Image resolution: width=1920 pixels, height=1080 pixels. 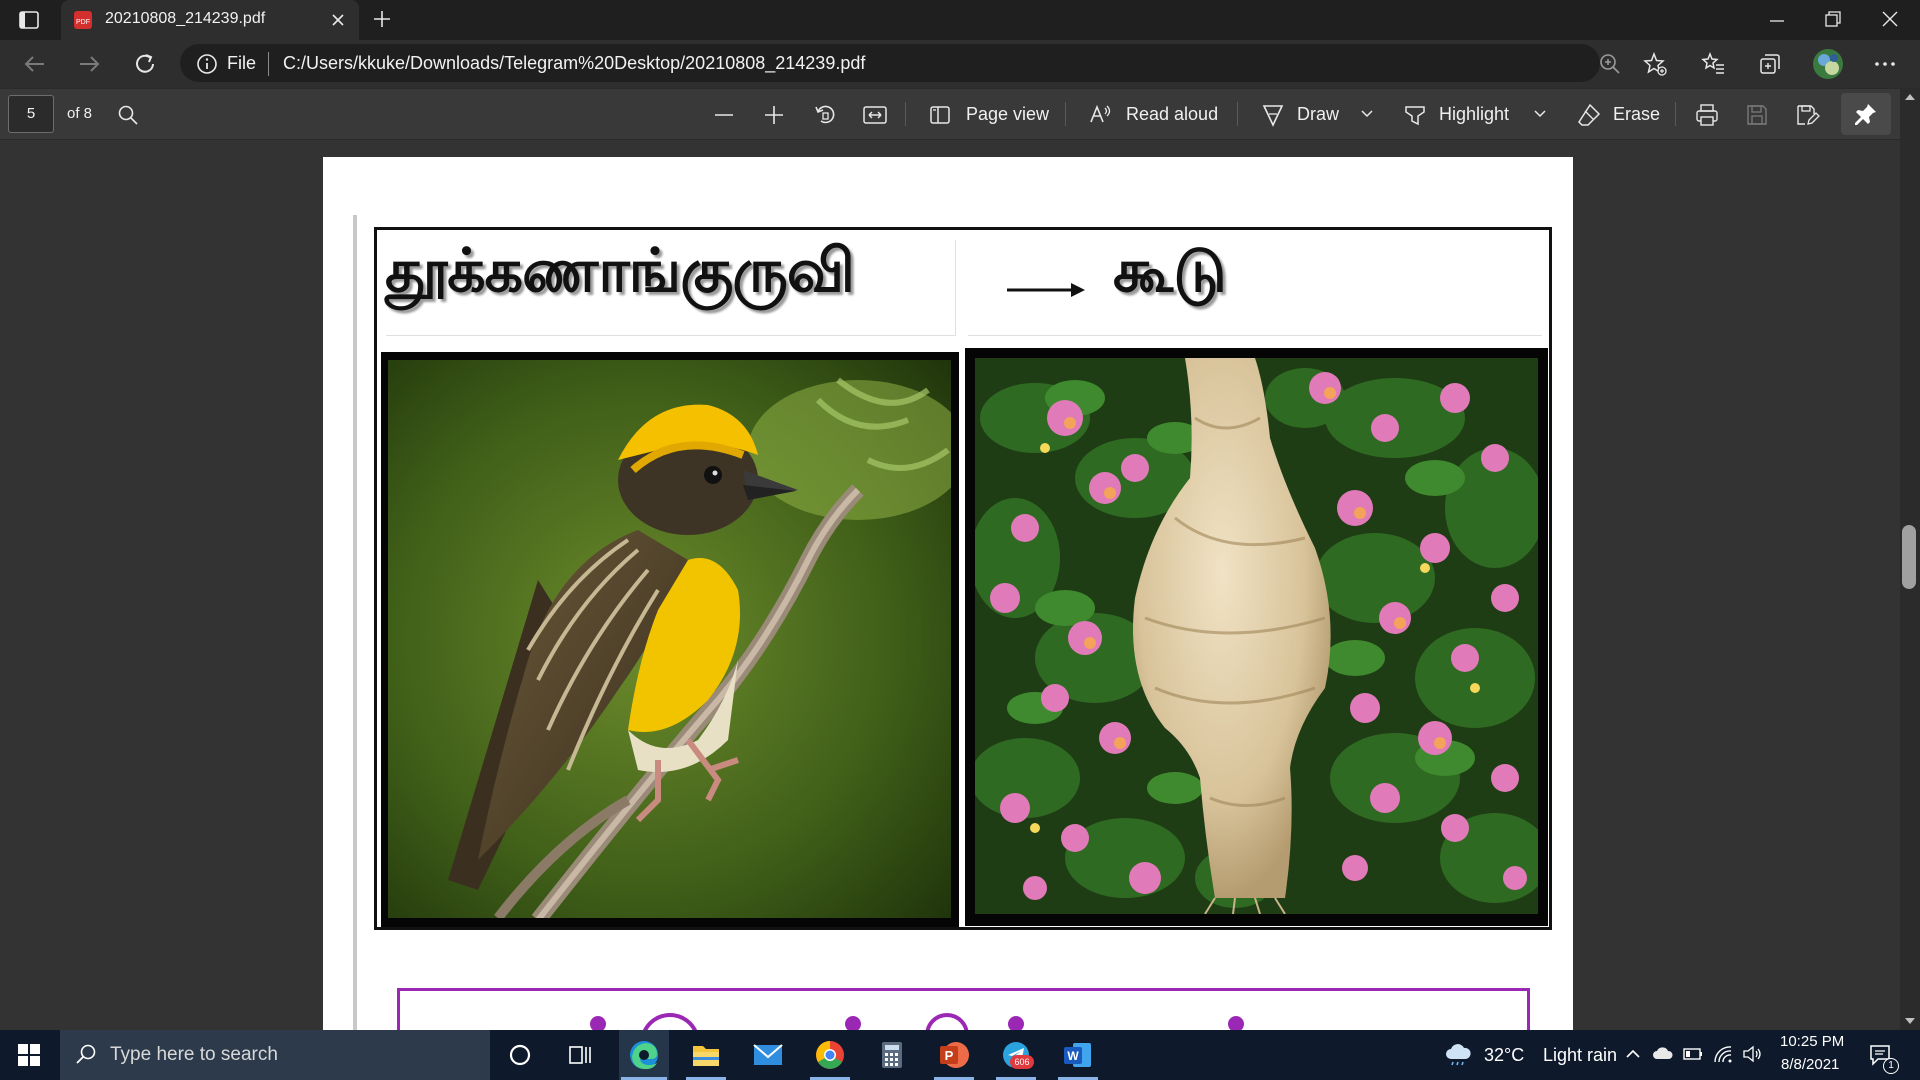 What do you see at coordinates (1458, 1055) in the screenshot?
I see `weather-cloud-rain-icon` at bounding box center [1458, 1055].